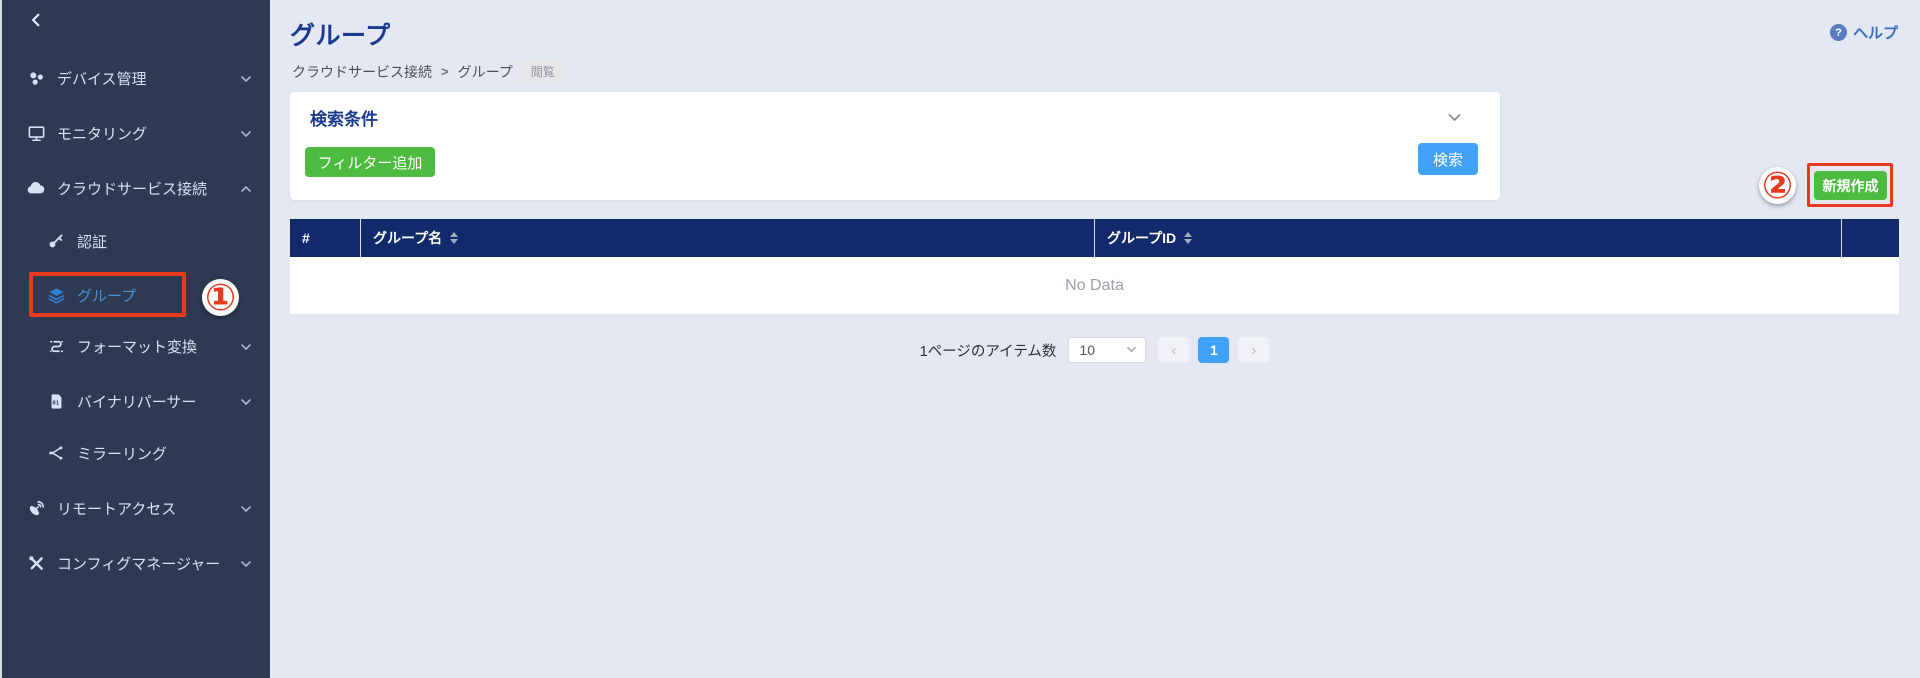  What do you see at coordinates (36, 133) in the screenshot?
I see `monitor-icon` at bounding box center [36, 133].